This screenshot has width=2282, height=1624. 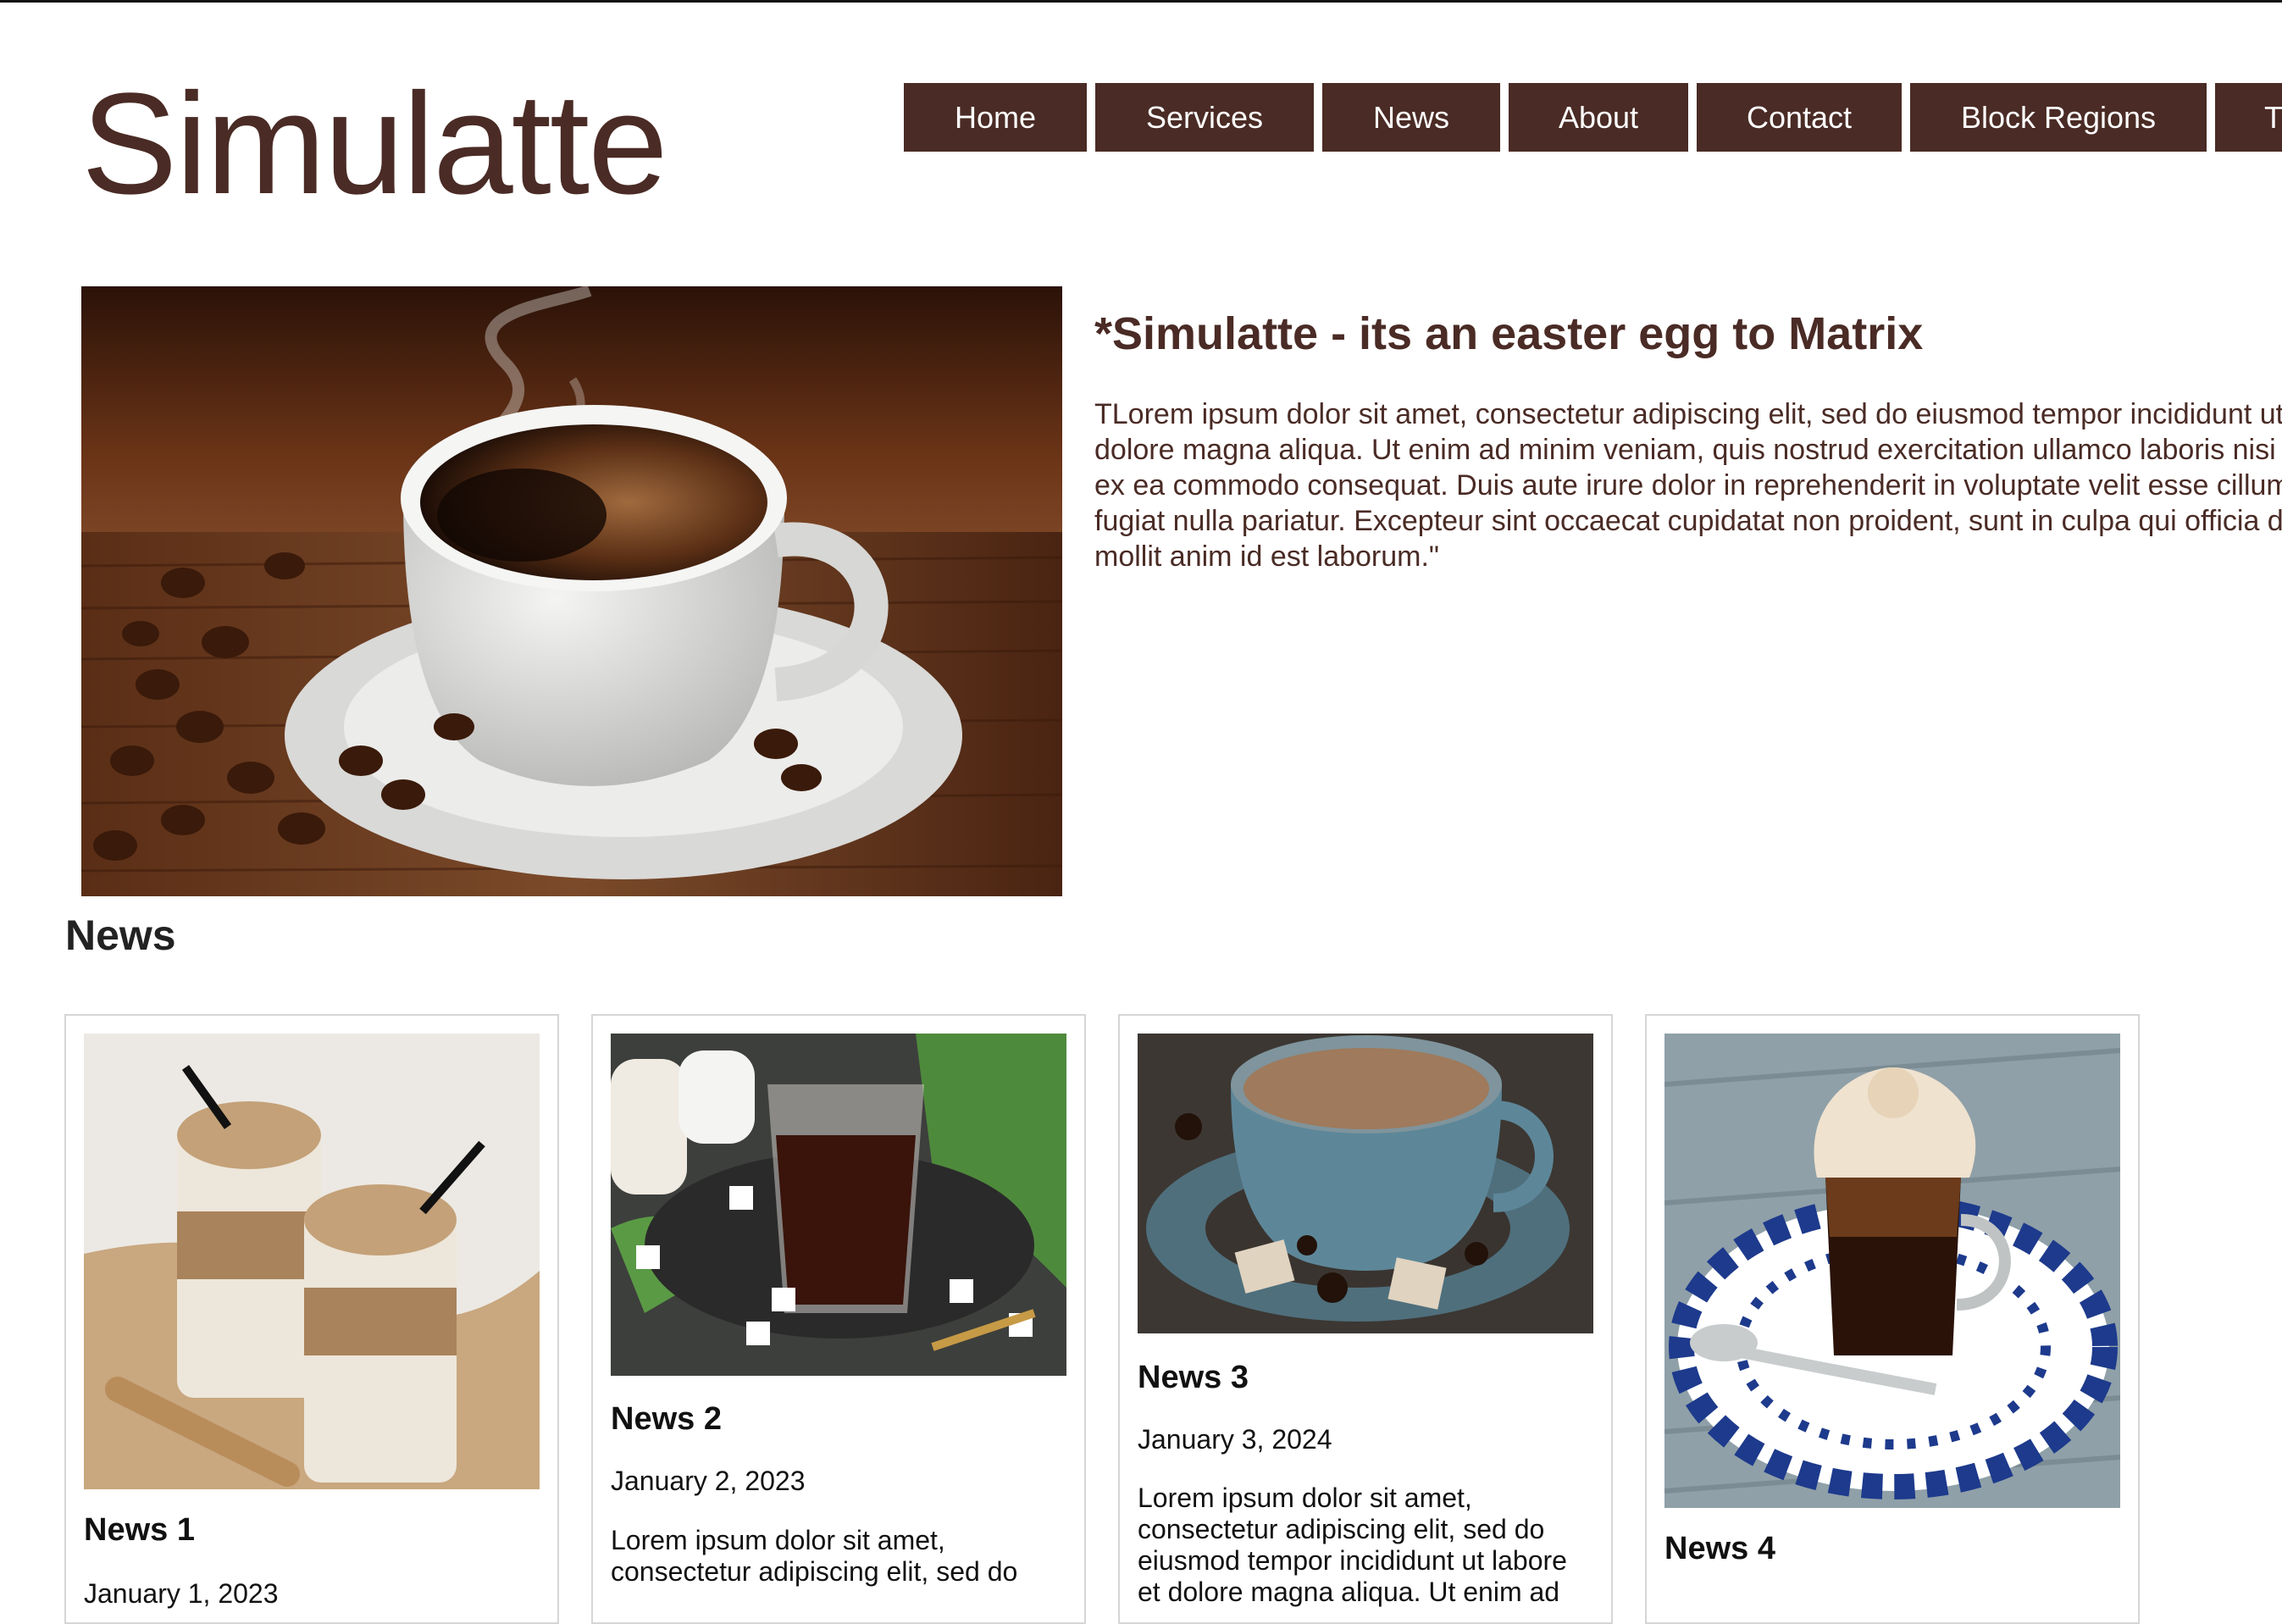 I want to click on news-heading: News, so click(x=120, y=936).